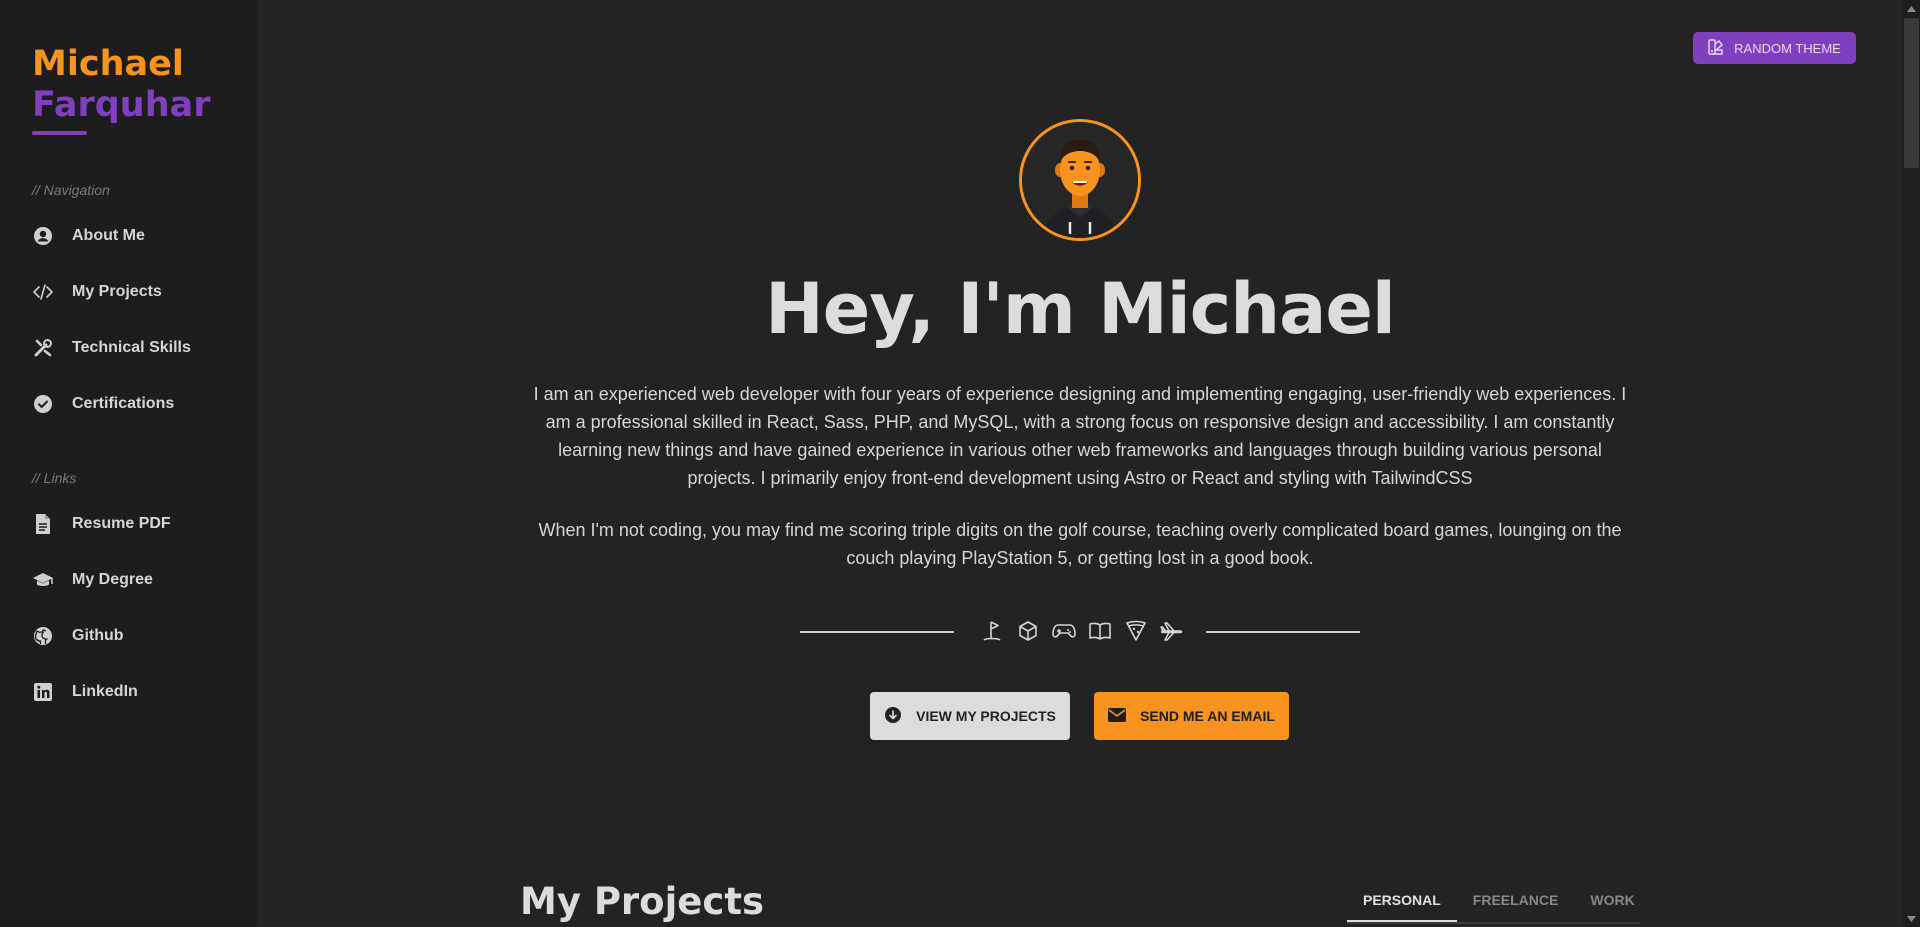 The height and width of the screenshot is (927, 1920). I want to click on check-badge-icon, so click(43, 404).